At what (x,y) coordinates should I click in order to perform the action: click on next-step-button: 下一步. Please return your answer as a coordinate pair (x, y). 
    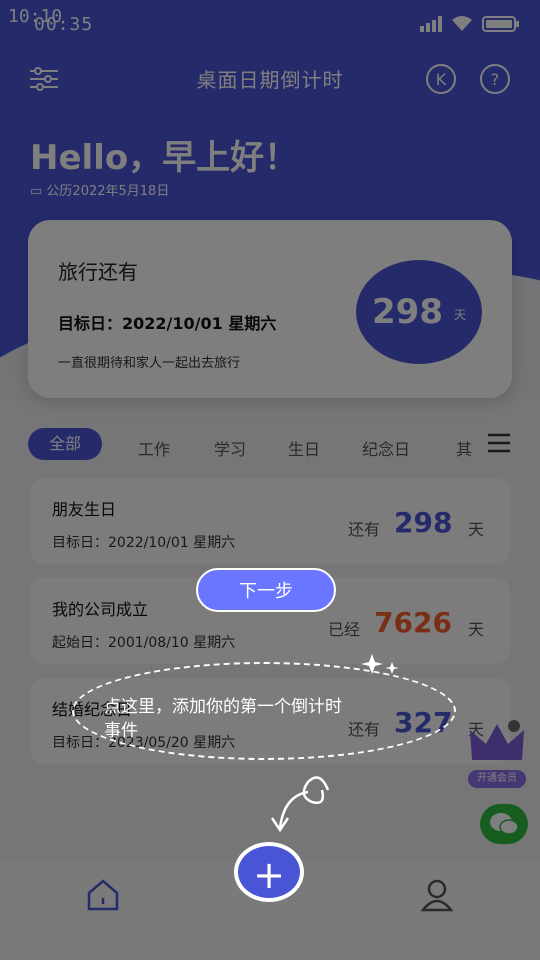
    Looking at the image, I should click on (266, 590).